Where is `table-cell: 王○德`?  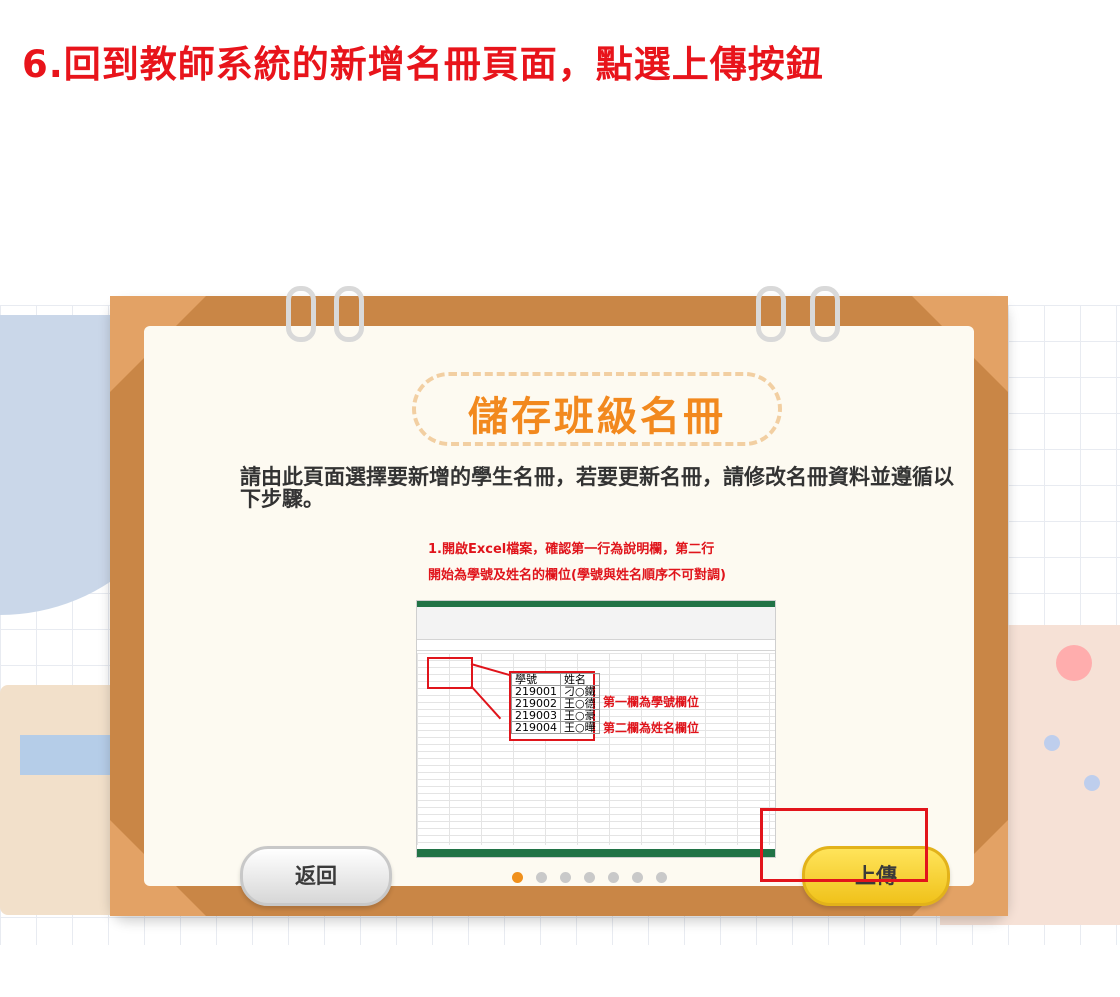
table-cell: 王○德 is located at coordinates (580, 703).